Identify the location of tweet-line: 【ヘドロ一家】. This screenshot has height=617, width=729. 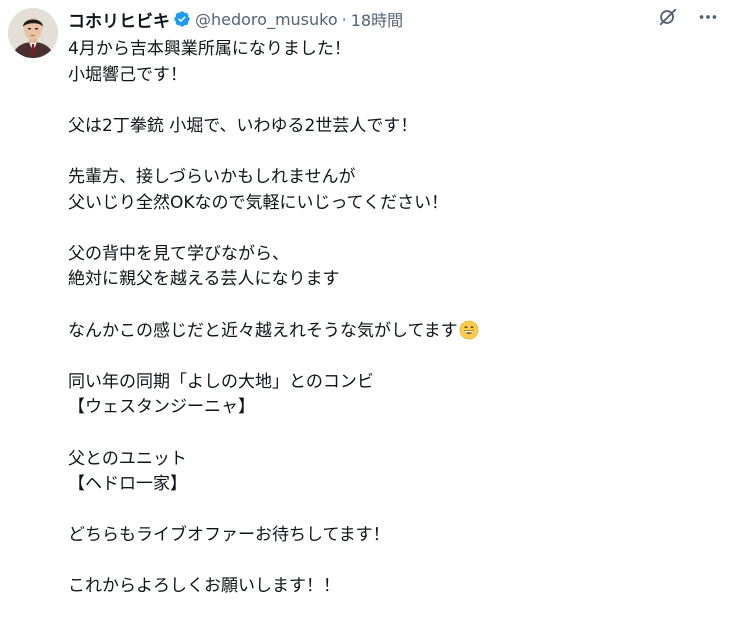
(127, 484).